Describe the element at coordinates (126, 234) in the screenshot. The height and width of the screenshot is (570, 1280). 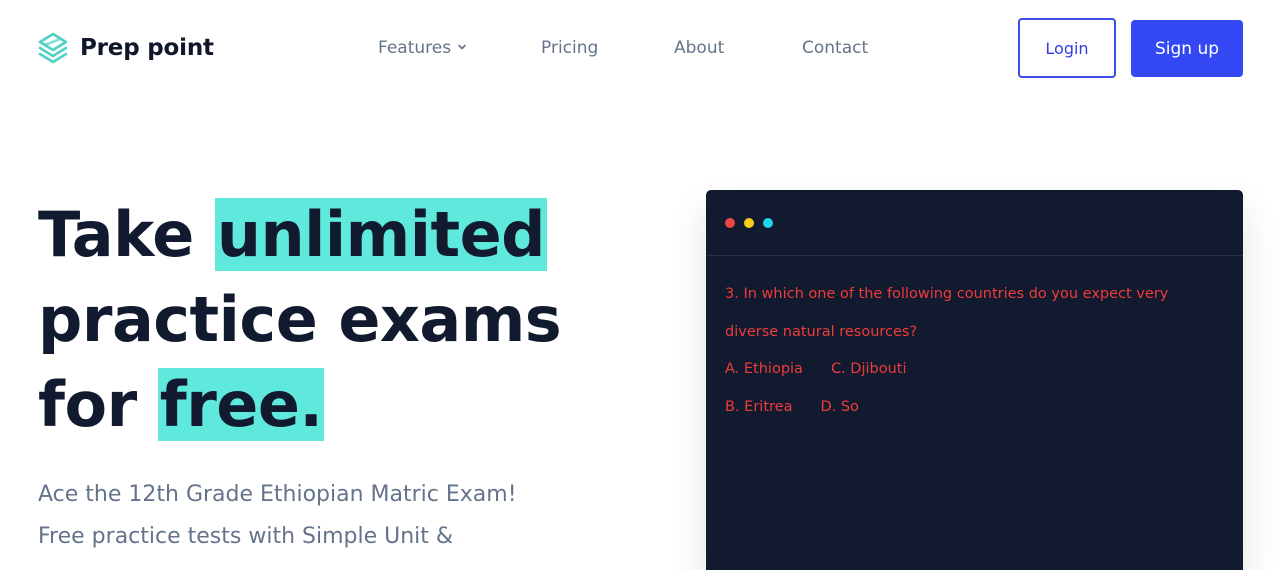
I see `hero-title-text: Take` at that location.